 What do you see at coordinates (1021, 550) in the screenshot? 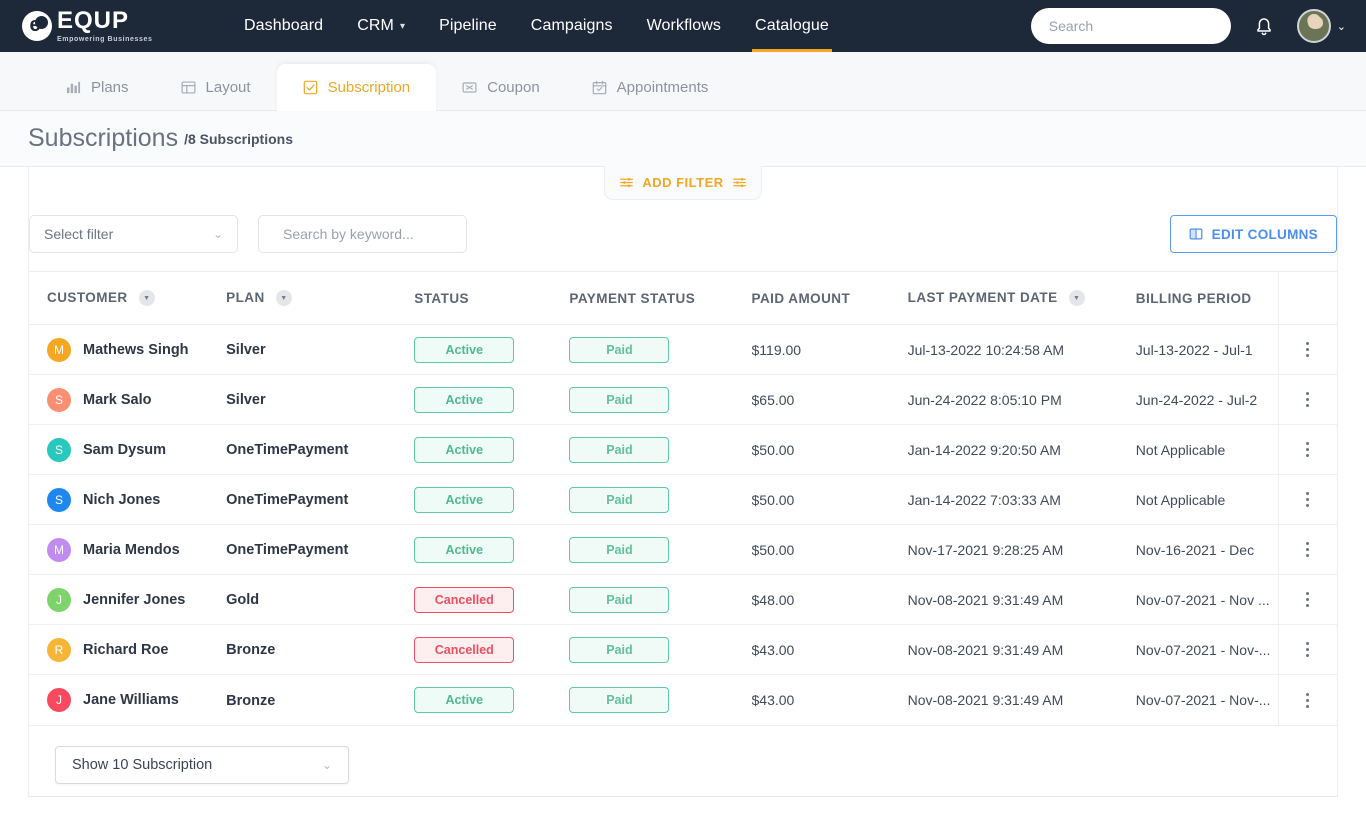
I see `cell-last-payment-date: Nov-17-2021 9:28:25 AM` at bounding box center [1021, 550].